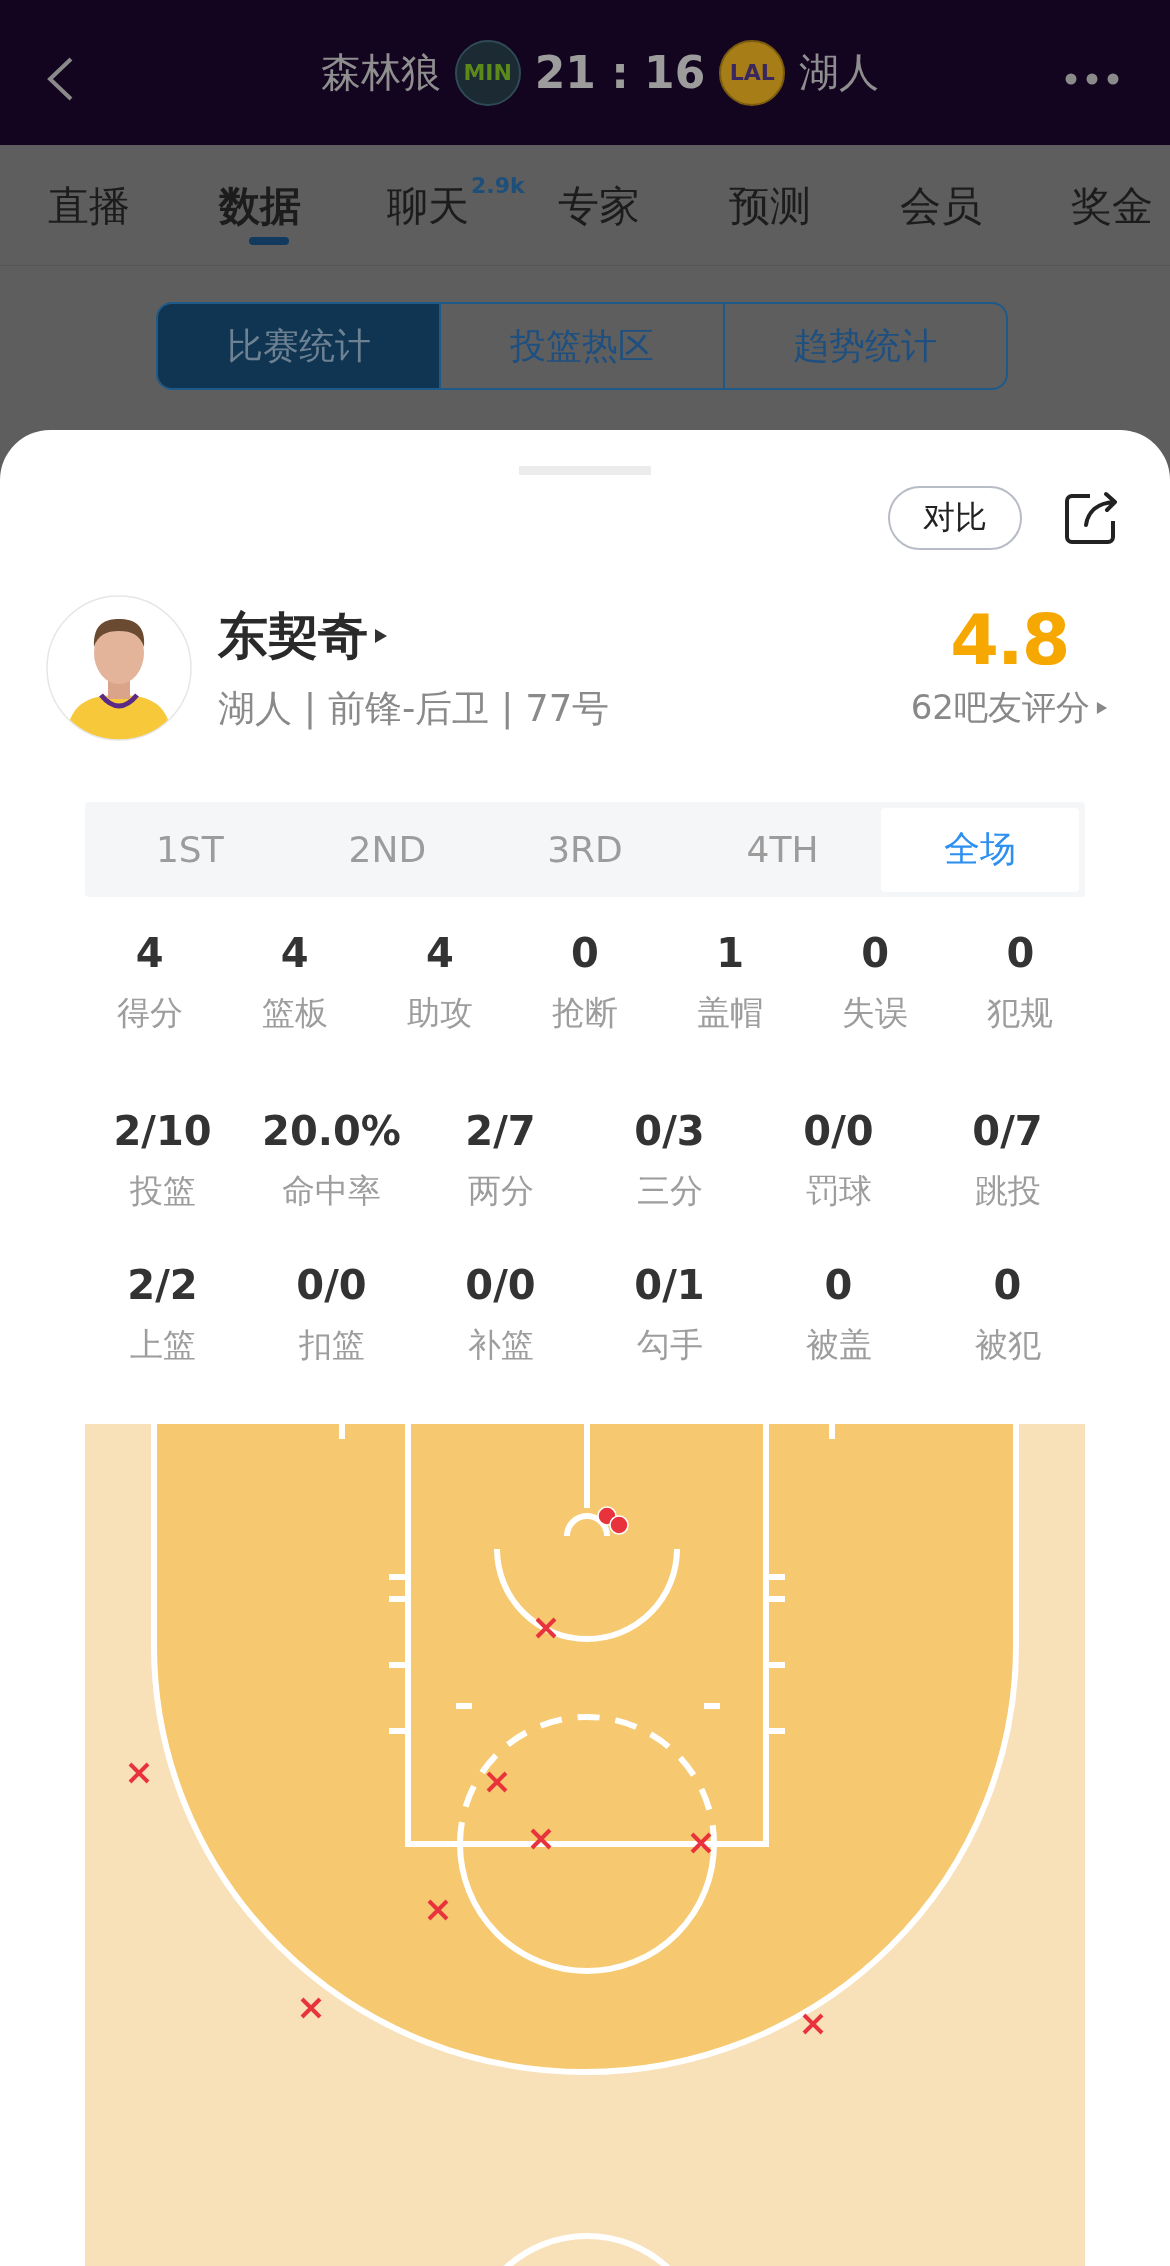 The image size is (1170, 2266). I want to click on share-icon, so click(1092, 518).